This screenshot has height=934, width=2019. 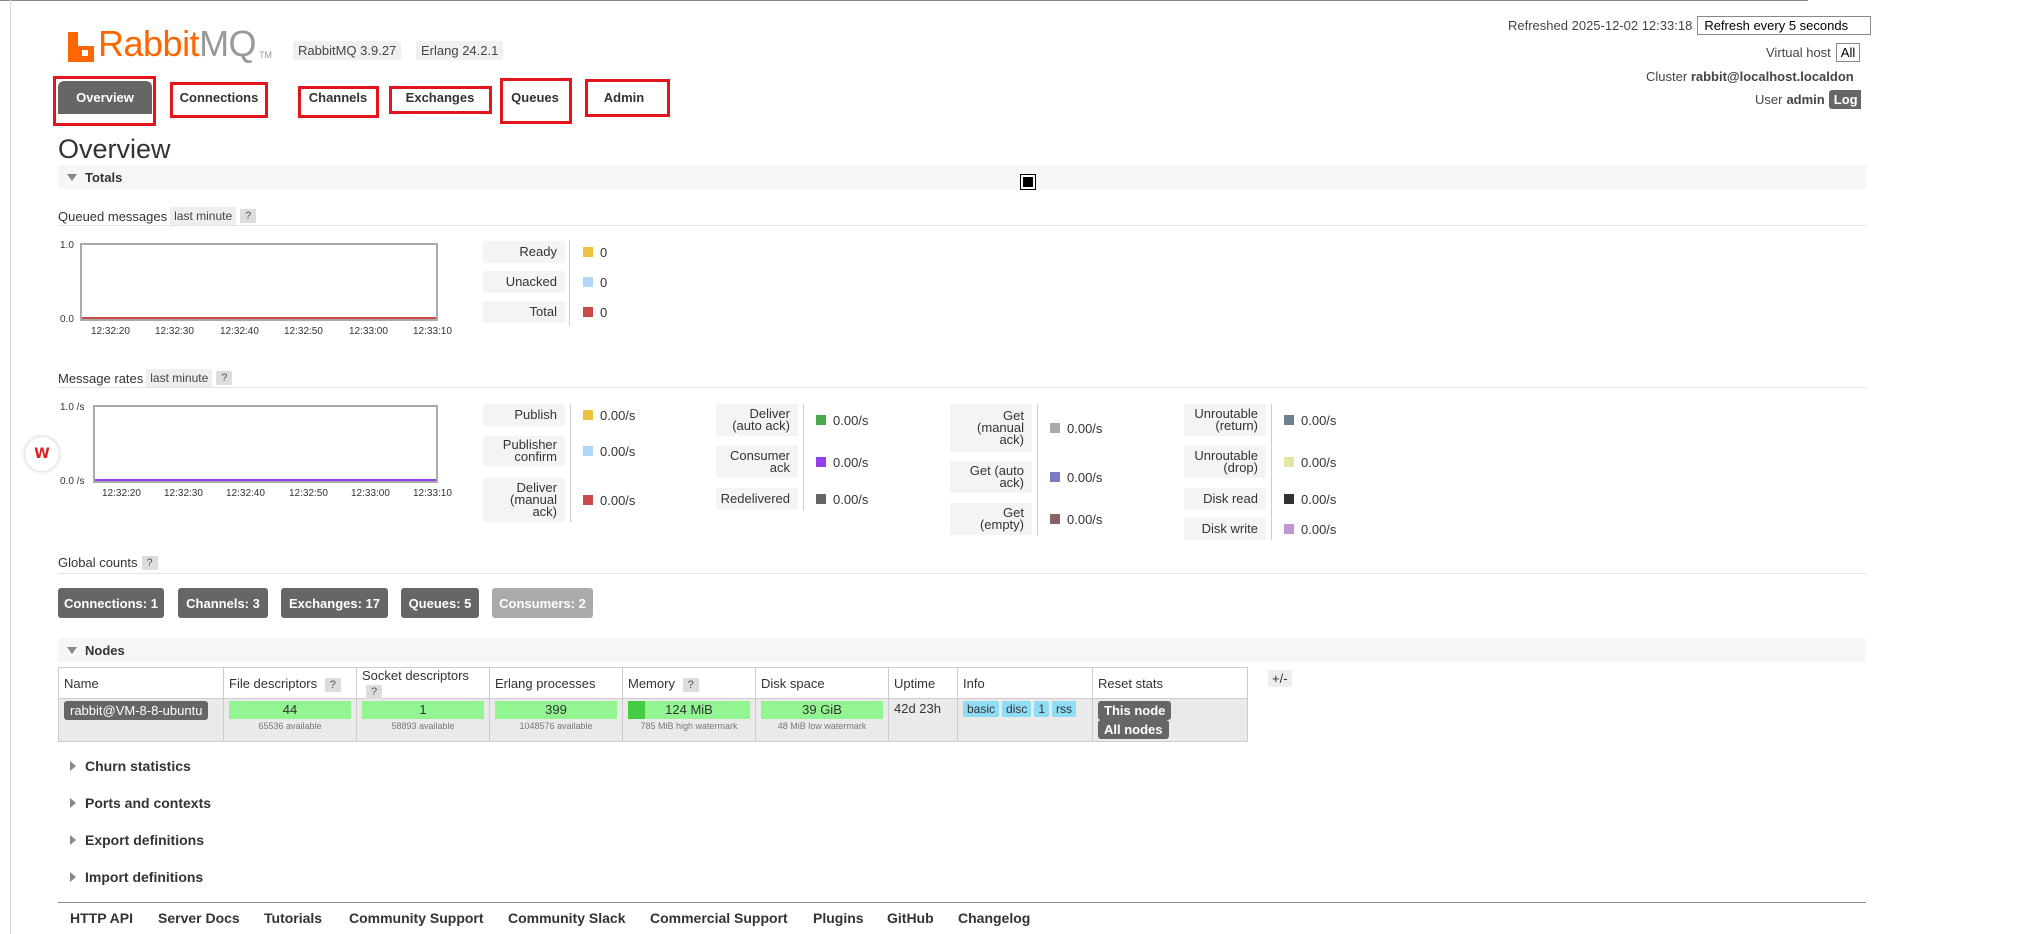 I want to click on legend-label: Deliver (manual ack), so click(x=524, y=500).